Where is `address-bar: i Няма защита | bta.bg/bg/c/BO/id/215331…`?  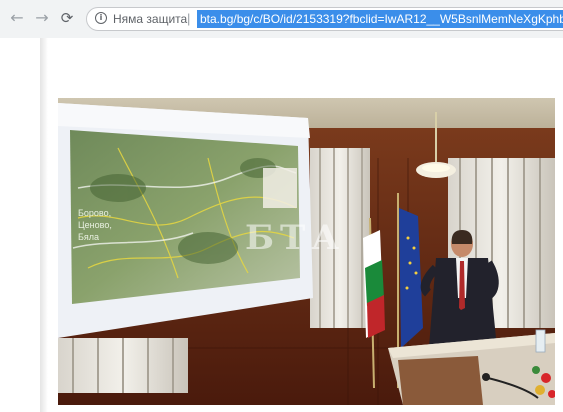
address-bar: i Няма защита | bta.bg/bg/c/BO/id/215331… is located at coordinates (324, 19).